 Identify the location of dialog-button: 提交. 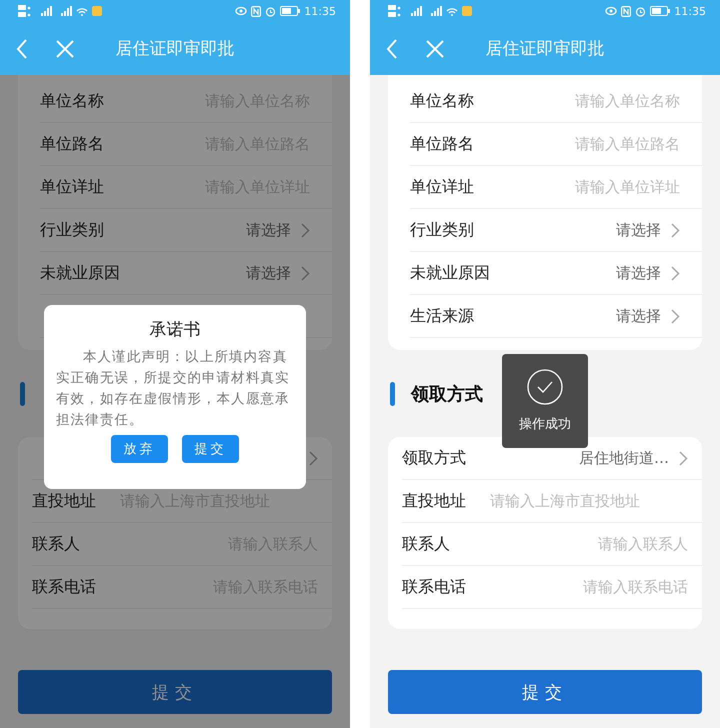
(210, 449).